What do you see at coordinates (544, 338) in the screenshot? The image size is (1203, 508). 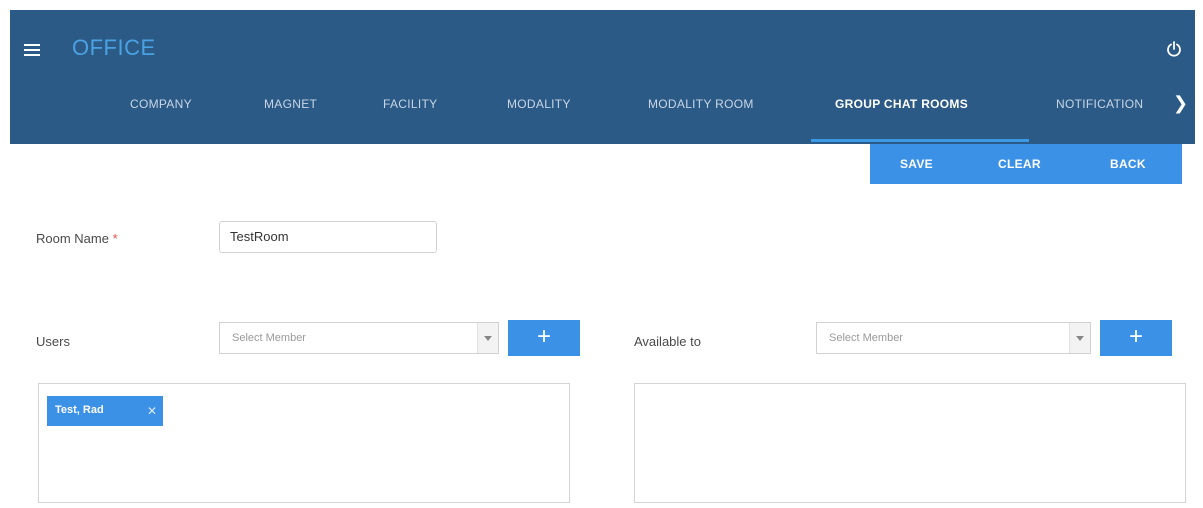 I see `add-user-button: +` at bounding box center [544, 338].